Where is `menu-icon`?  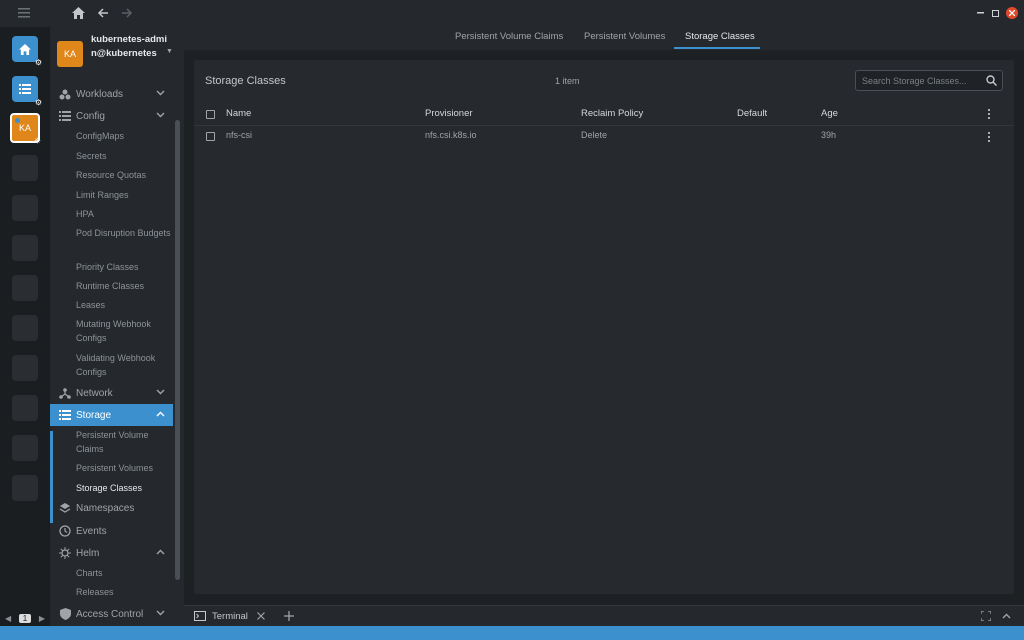 menu-icon is located at coordinates (24, 13).